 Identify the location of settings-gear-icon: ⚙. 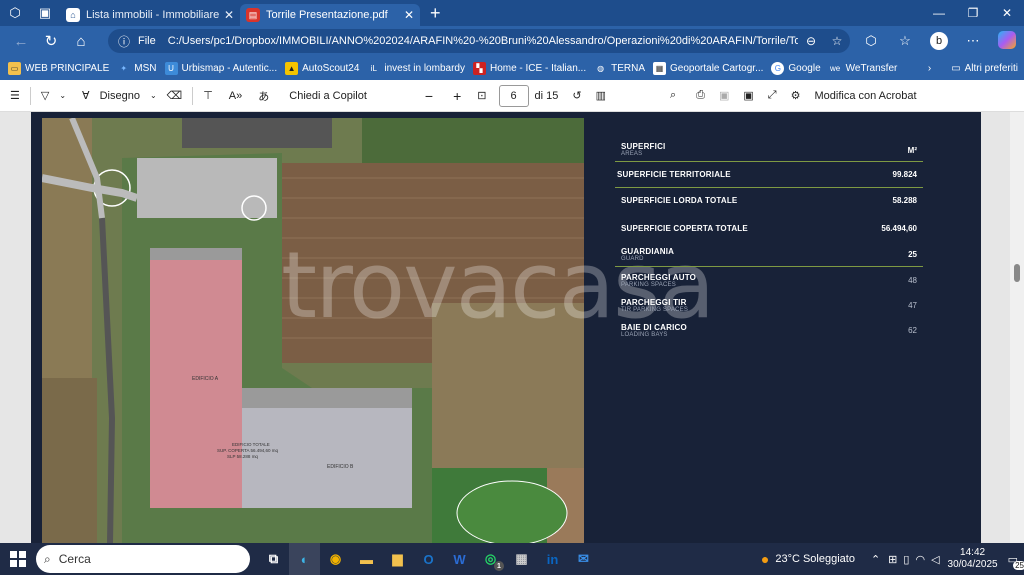
(796, 95).